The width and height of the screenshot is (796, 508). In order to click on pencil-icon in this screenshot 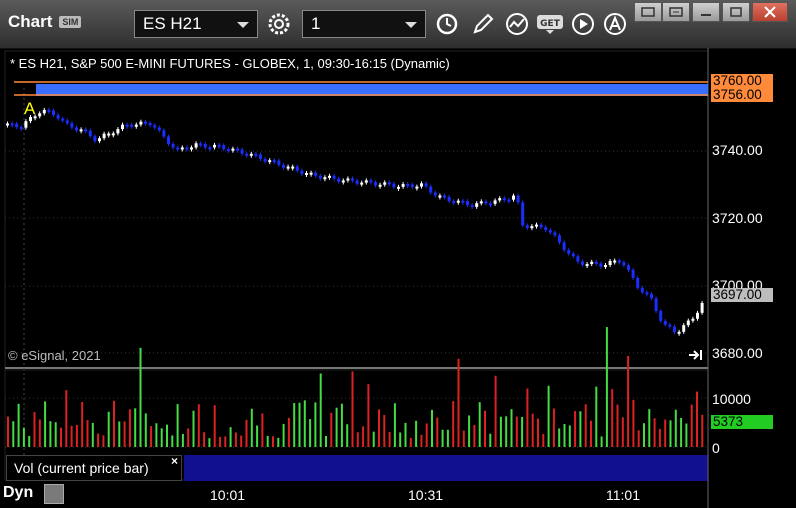, I will do `click(483, 23)`.